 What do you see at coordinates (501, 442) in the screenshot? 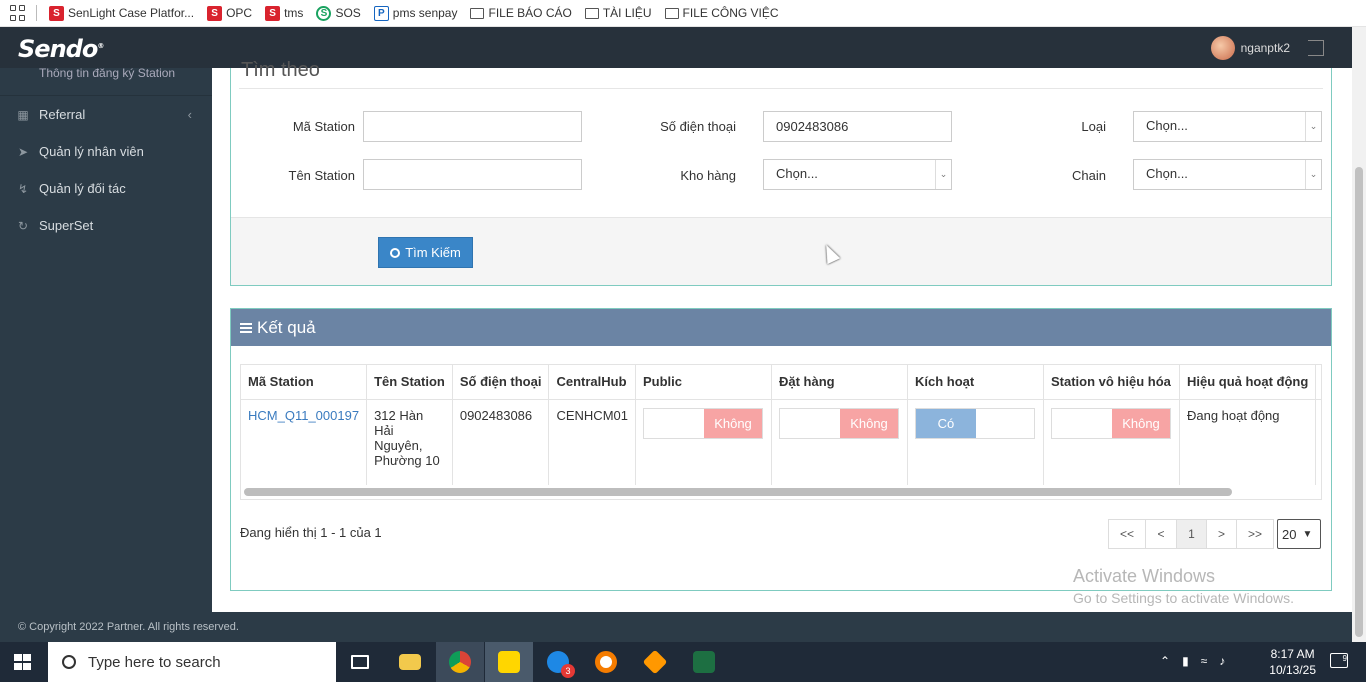
I see `phone-cell: 0902483086` at bounding box center [501, 442].